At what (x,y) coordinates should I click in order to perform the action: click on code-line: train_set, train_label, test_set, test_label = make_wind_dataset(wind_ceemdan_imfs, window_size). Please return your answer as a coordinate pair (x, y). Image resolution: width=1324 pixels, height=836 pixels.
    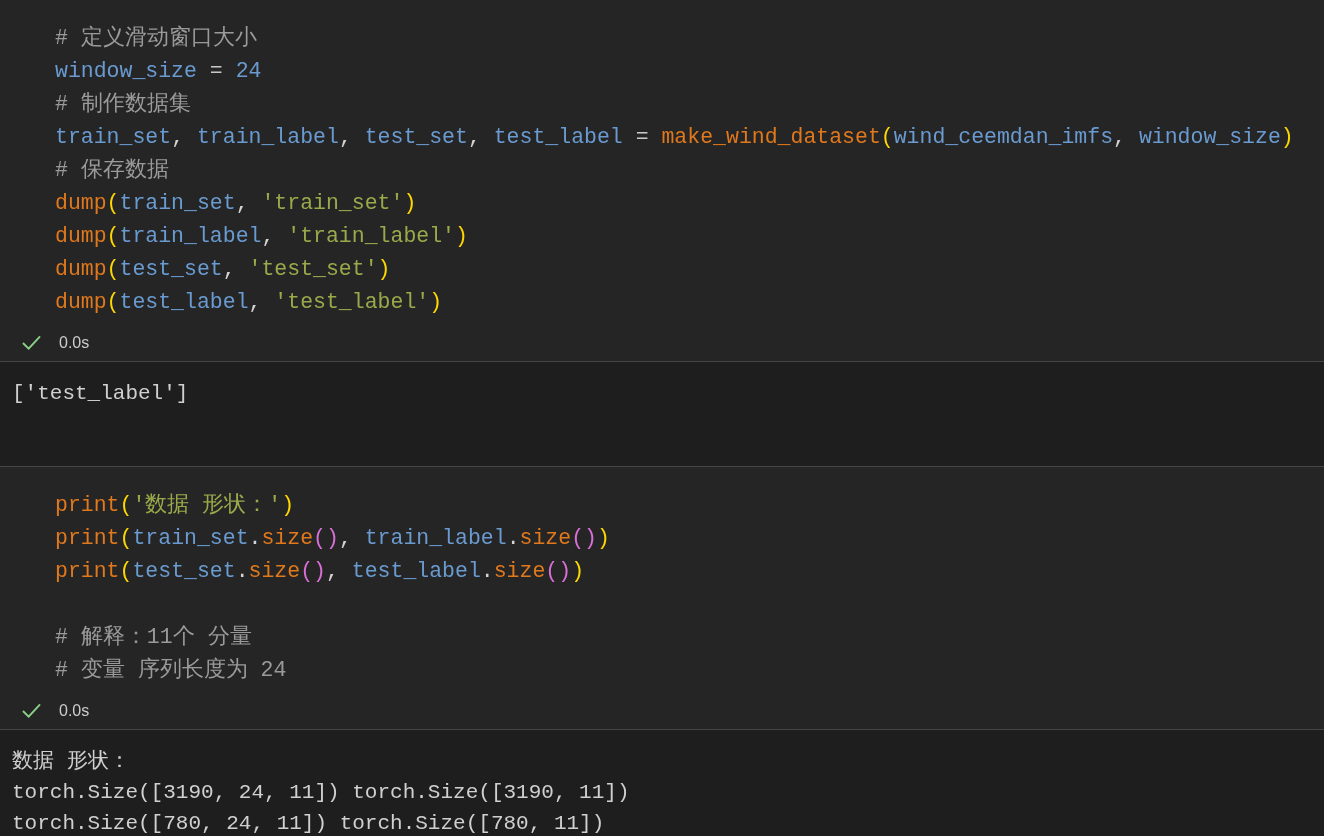
    Looking at the image, I should click on (674, 137).